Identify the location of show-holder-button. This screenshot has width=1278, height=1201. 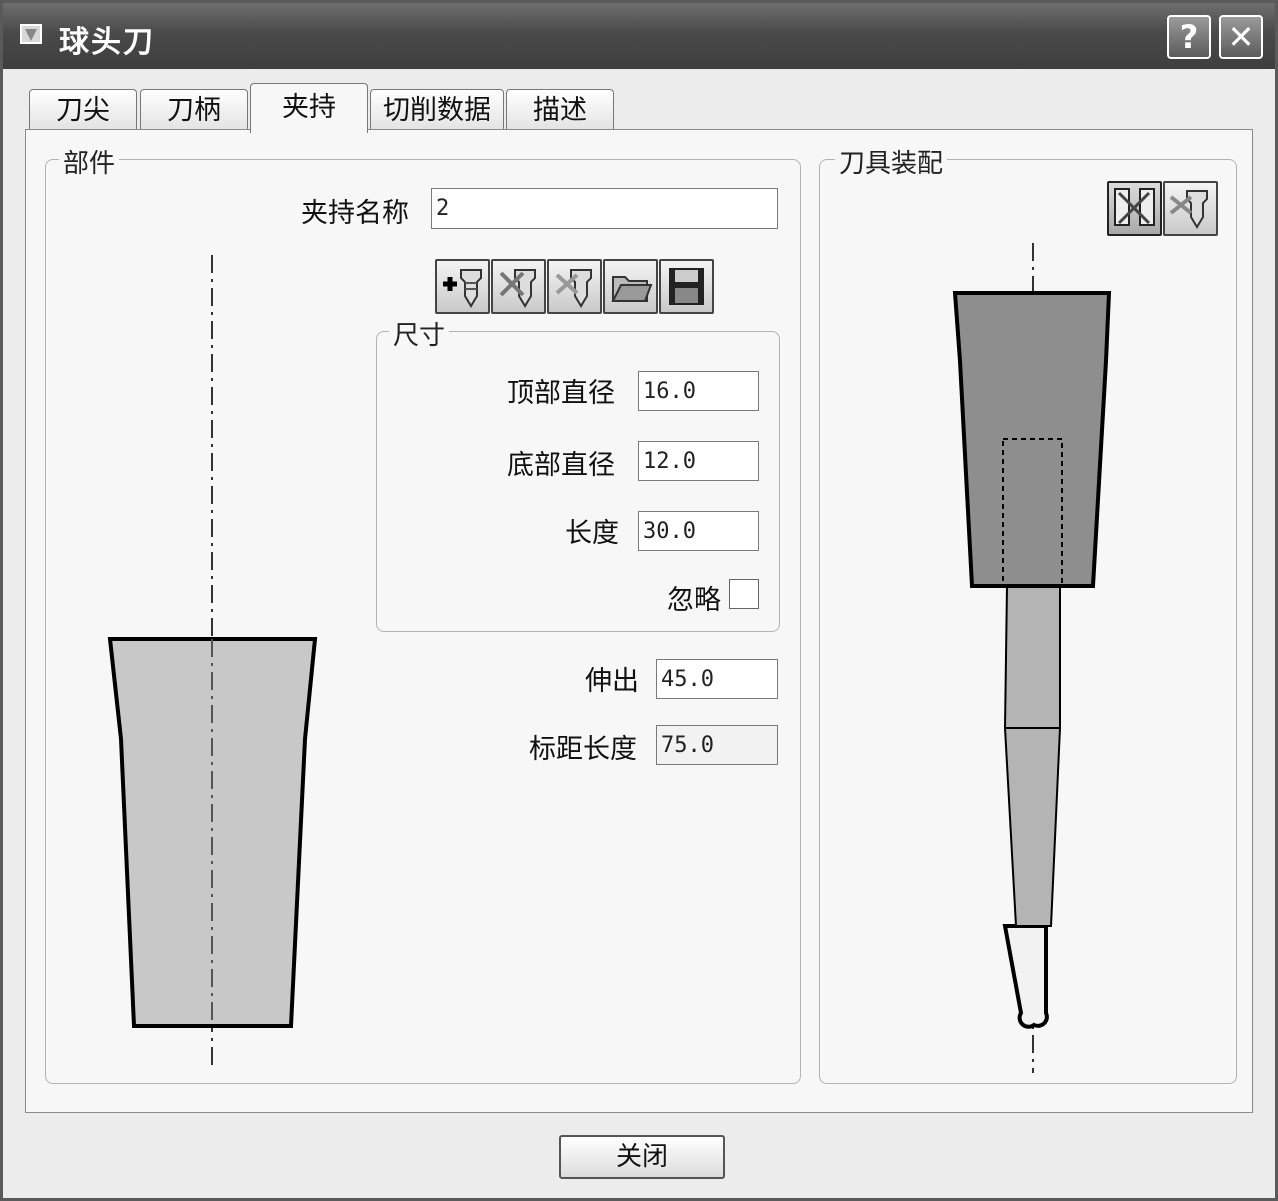
(1134, 208).